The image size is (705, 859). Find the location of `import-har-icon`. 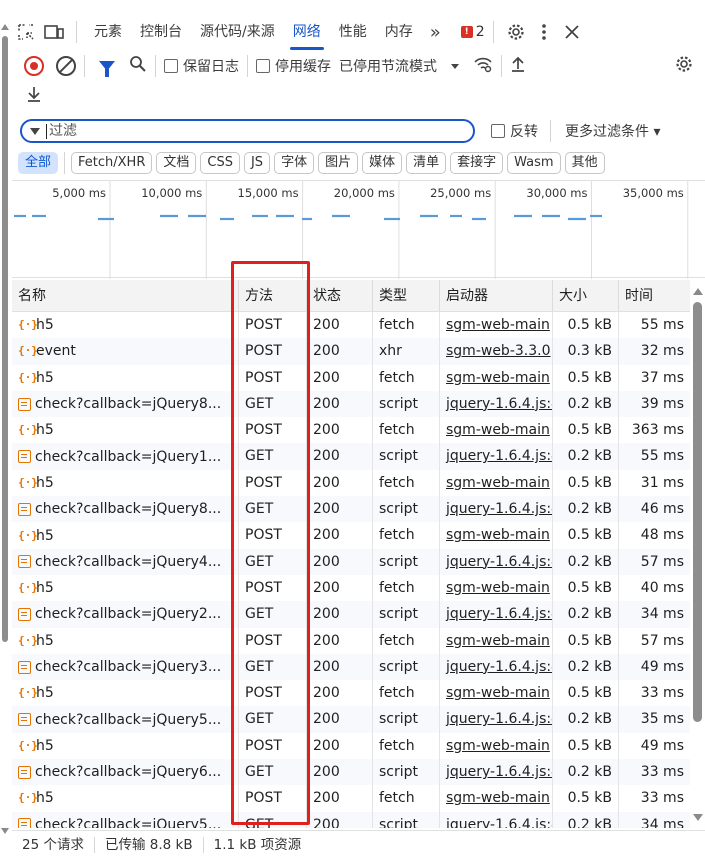

import-har-icon is located at coordinates (518, 66).